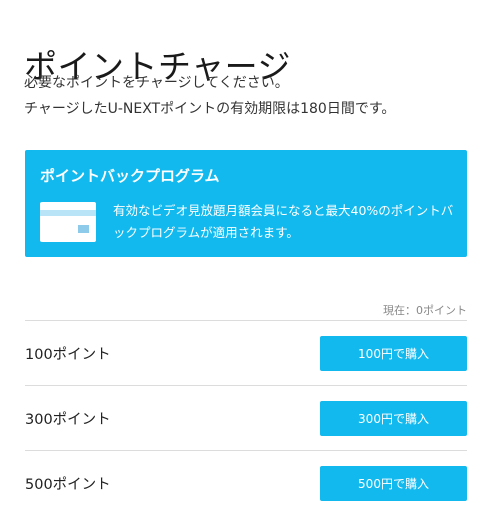 This screenshot has height=515, width=500. I want to click on card-chip, so click(83, 229).